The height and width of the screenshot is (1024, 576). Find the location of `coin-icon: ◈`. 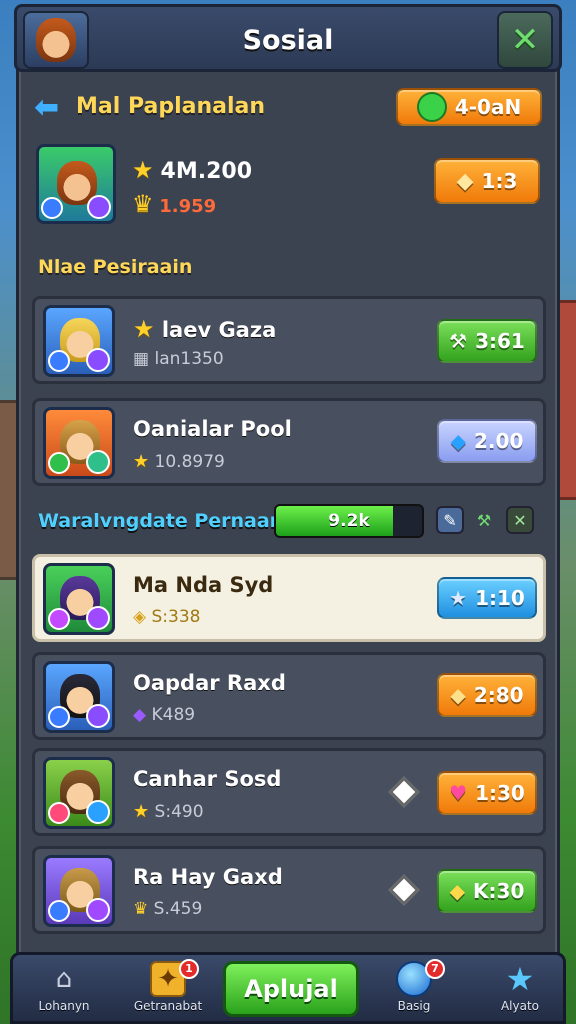

coin-icon: ◈ is located at coordinates (140, 617).